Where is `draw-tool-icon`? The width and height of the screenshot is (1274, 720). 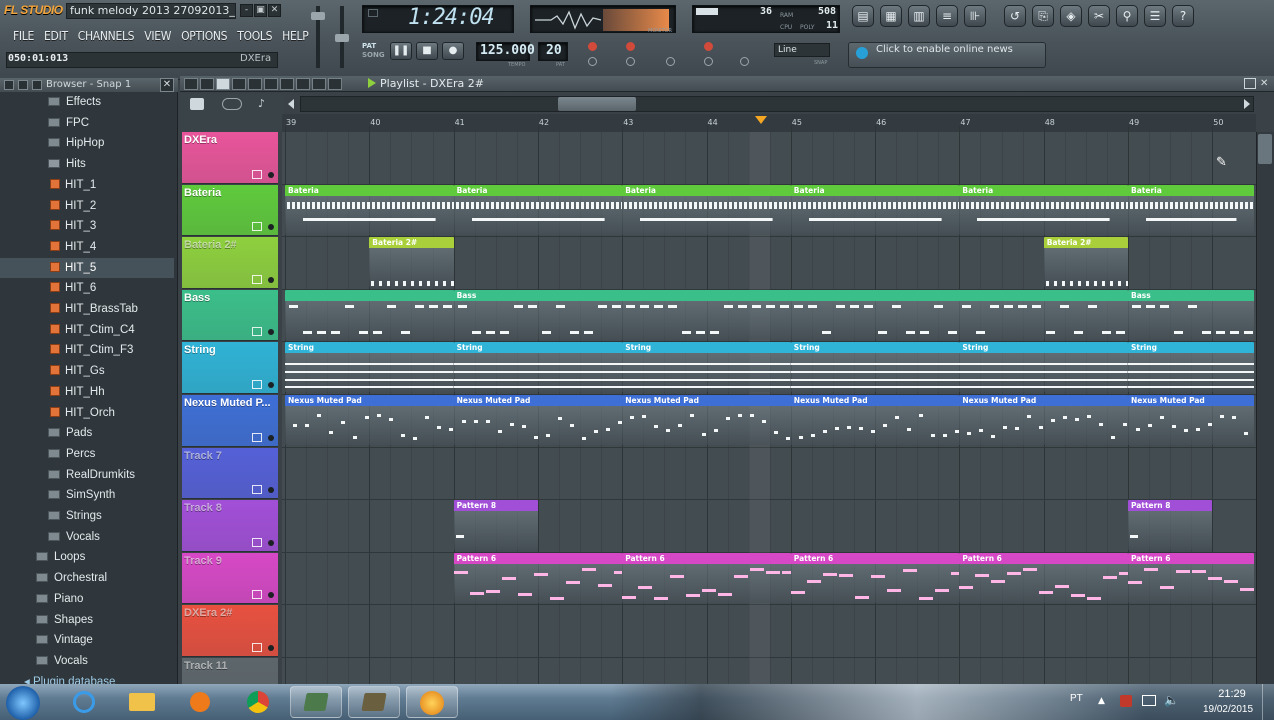 draw-tool-icon is located at coordinates (223, 84).